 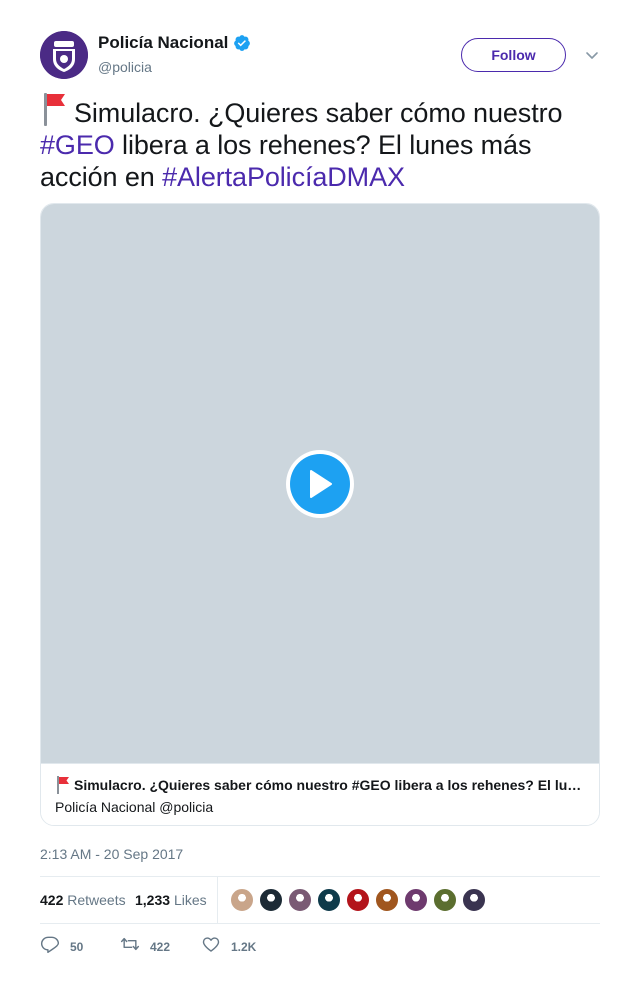 I want to click on tweet-text-part1: Simulacro. ¿Quieres saber cómo nuestro, so click(x=318, y=113).